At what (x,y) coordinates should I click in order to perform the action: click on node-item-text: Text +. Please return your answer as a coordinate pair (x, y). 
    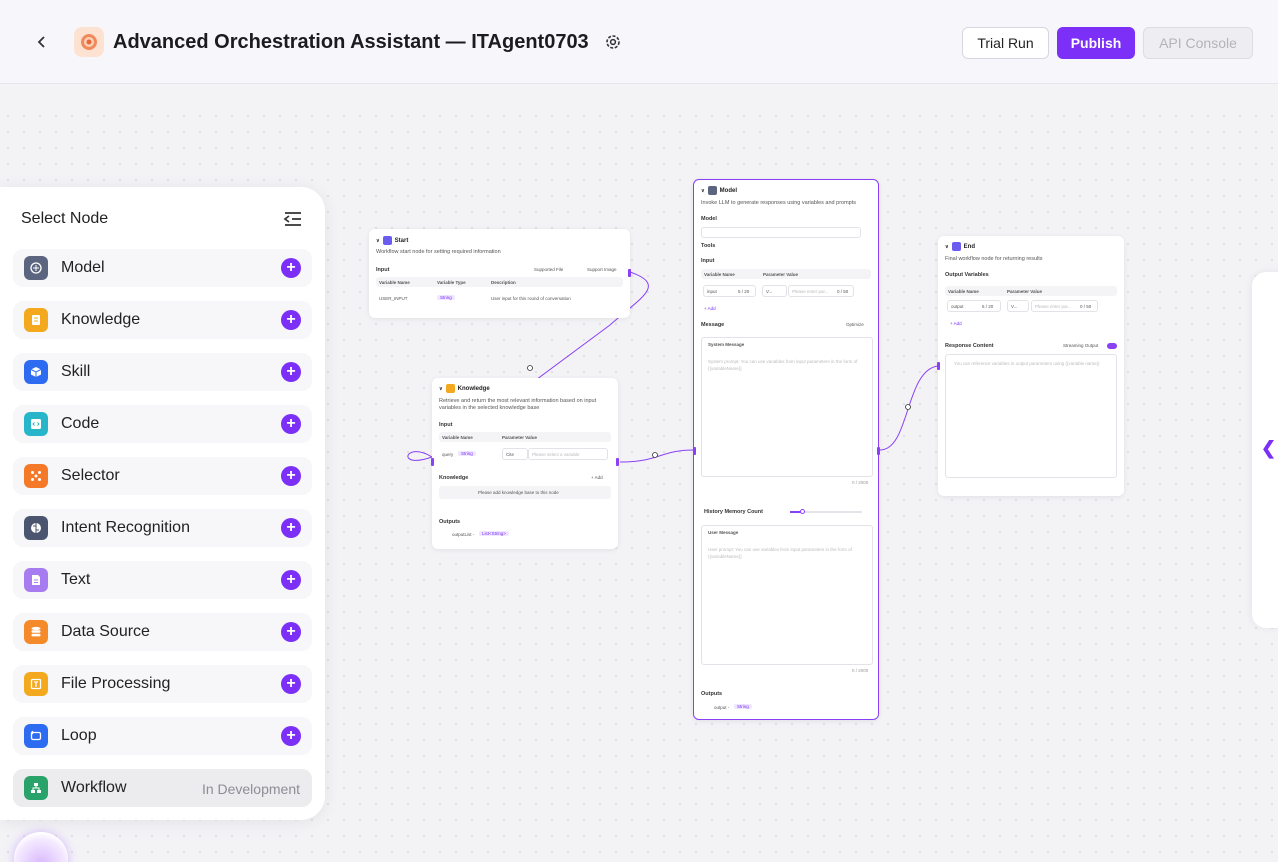
    Looking at the image, I should click on (162, 580).